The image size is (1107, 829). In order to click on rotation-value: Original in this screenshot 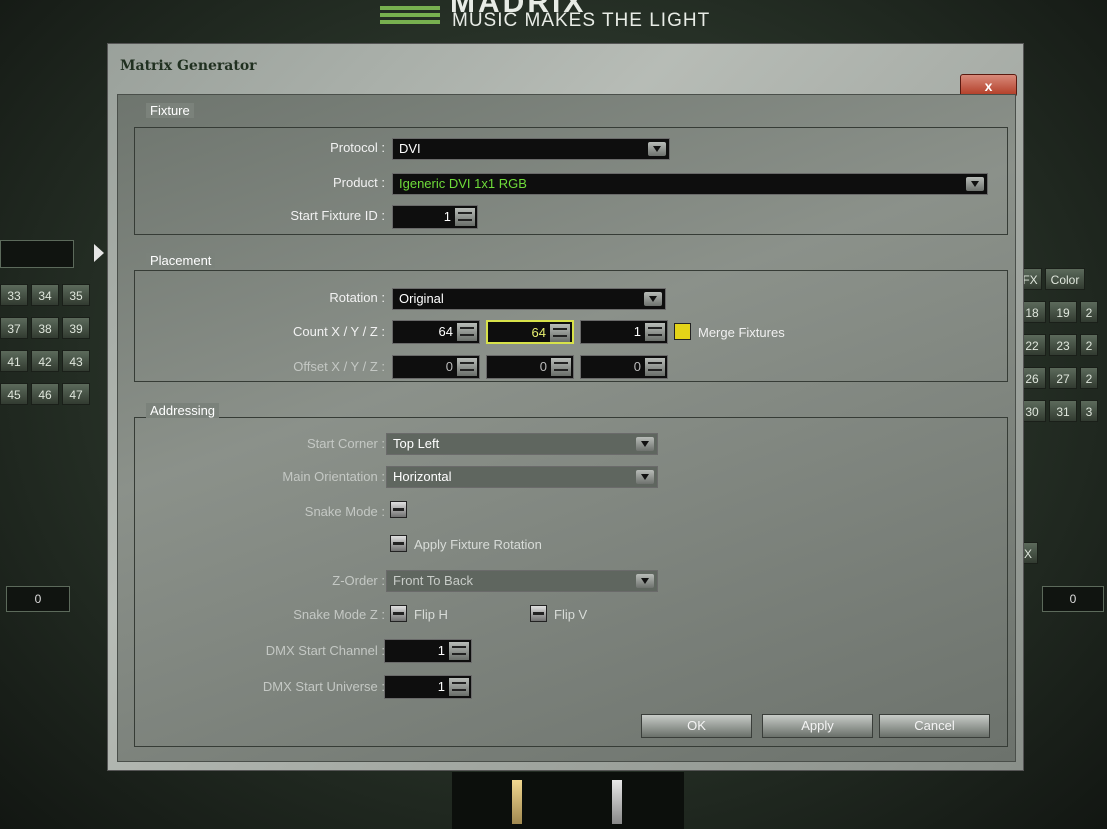, I will do `click(421, 298)`.